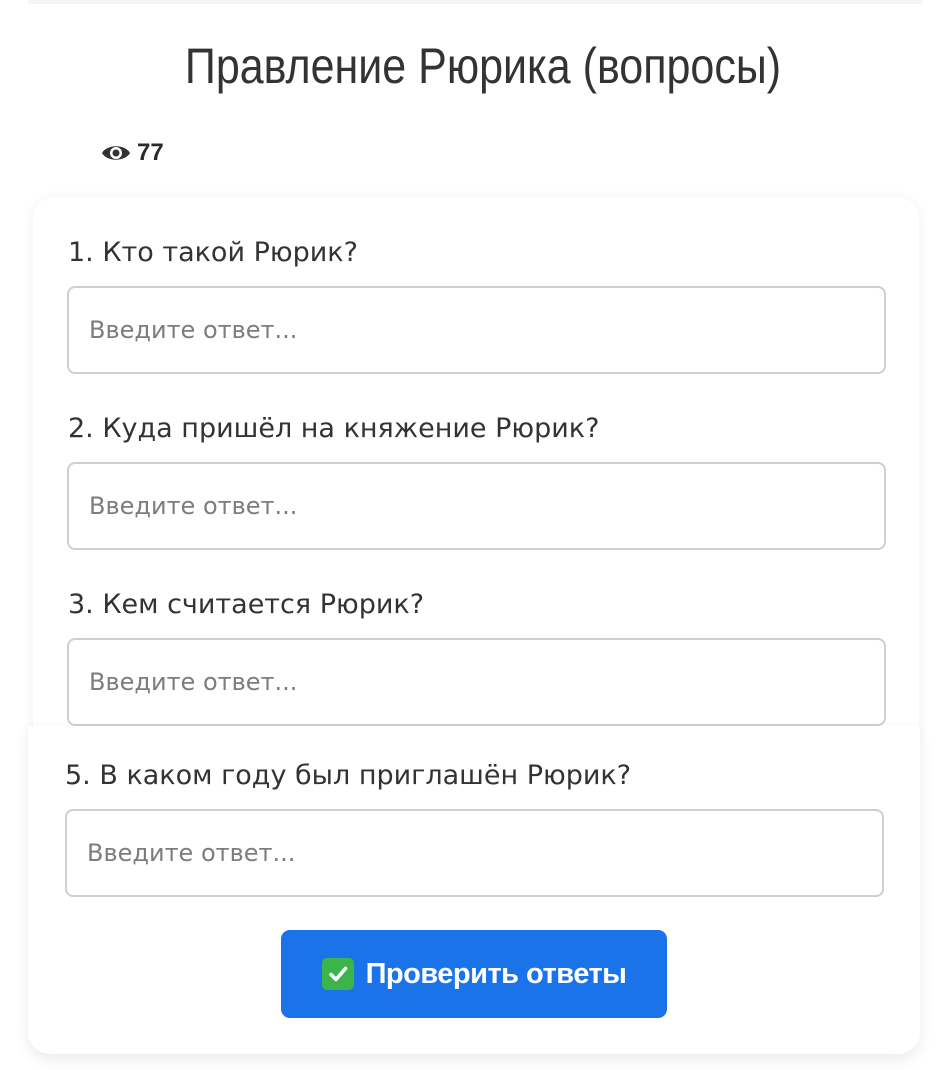 The width and height of the screenshot is (950, 1070). Describe the element at coordinates (496, 973) in the screenshot. I see `check-answers-label: Проверить ответы` at that location.